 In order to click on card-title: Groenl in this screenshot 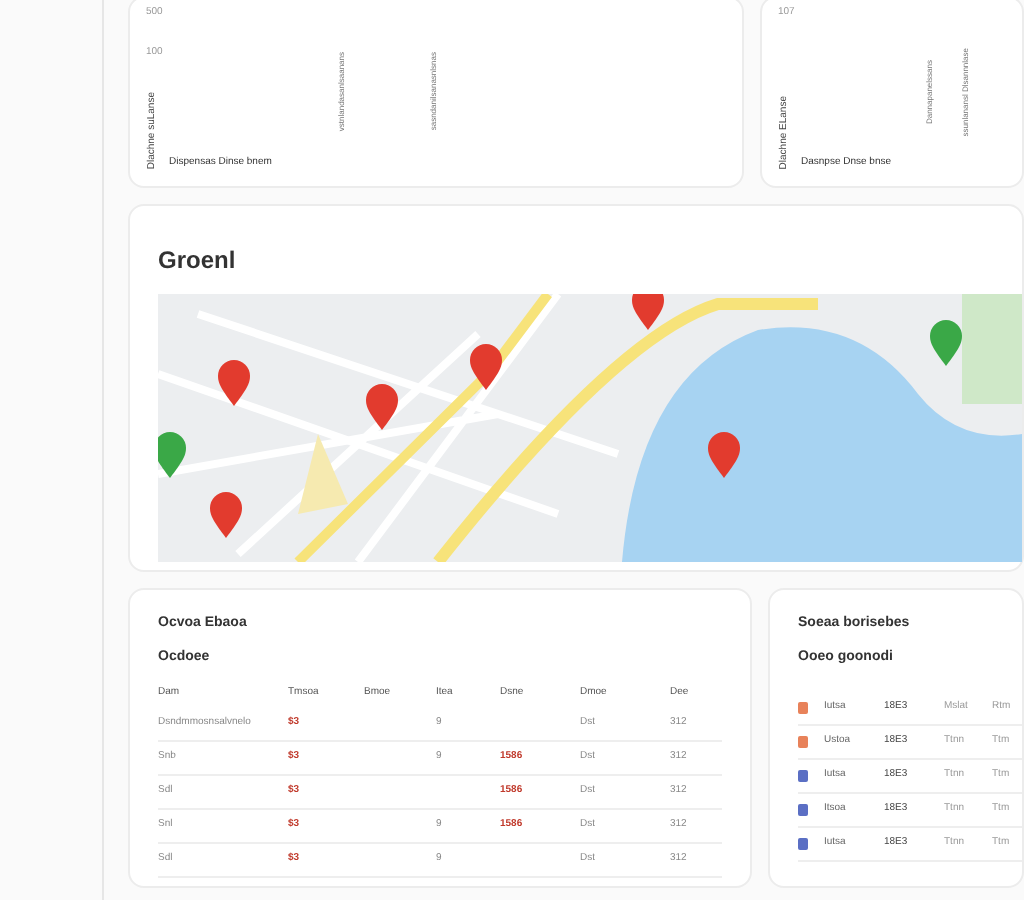, I will do `click(198, 261)`.